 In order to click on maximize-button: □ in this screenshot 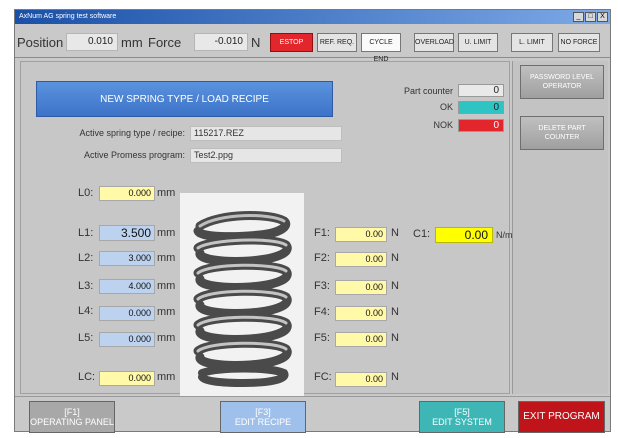, I will do `click(590, 17)`.